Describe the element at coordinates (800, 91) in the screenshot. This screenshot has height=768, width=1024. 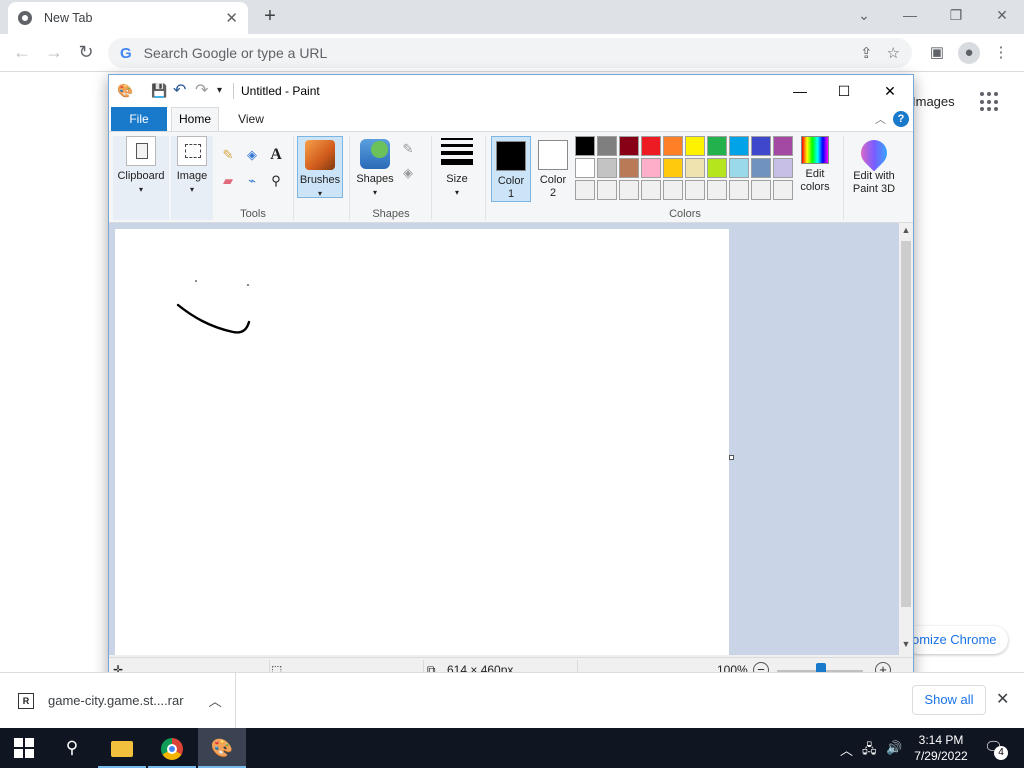
I see `paint-minimize-button: —` at that location.